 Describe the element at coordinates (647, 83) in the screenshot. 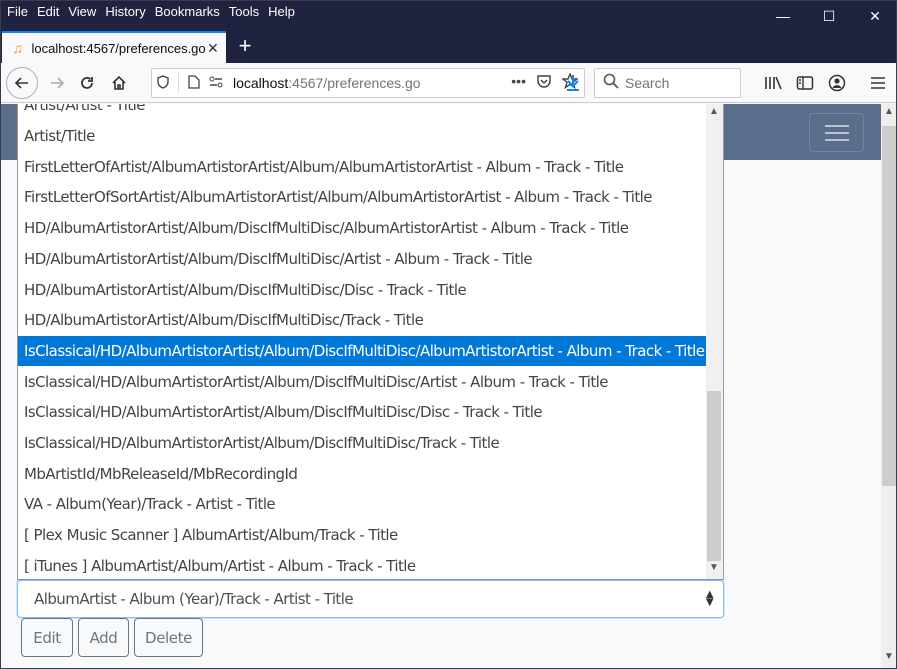

I see `search-placeholder: Search` at that location.